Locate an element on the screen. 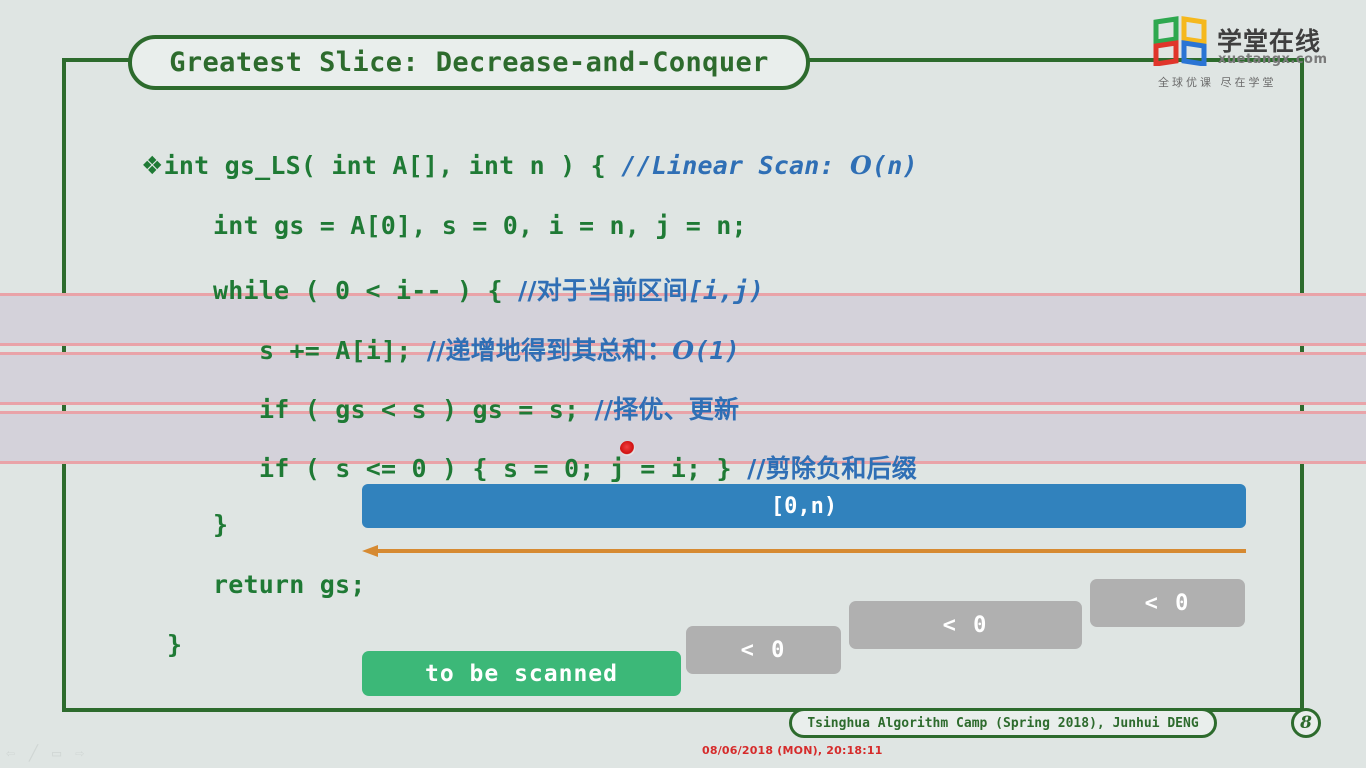 This screenshot has width=1366, height=768. negative-suffix-label-1: < 0 is located at coordinates (763, 650).